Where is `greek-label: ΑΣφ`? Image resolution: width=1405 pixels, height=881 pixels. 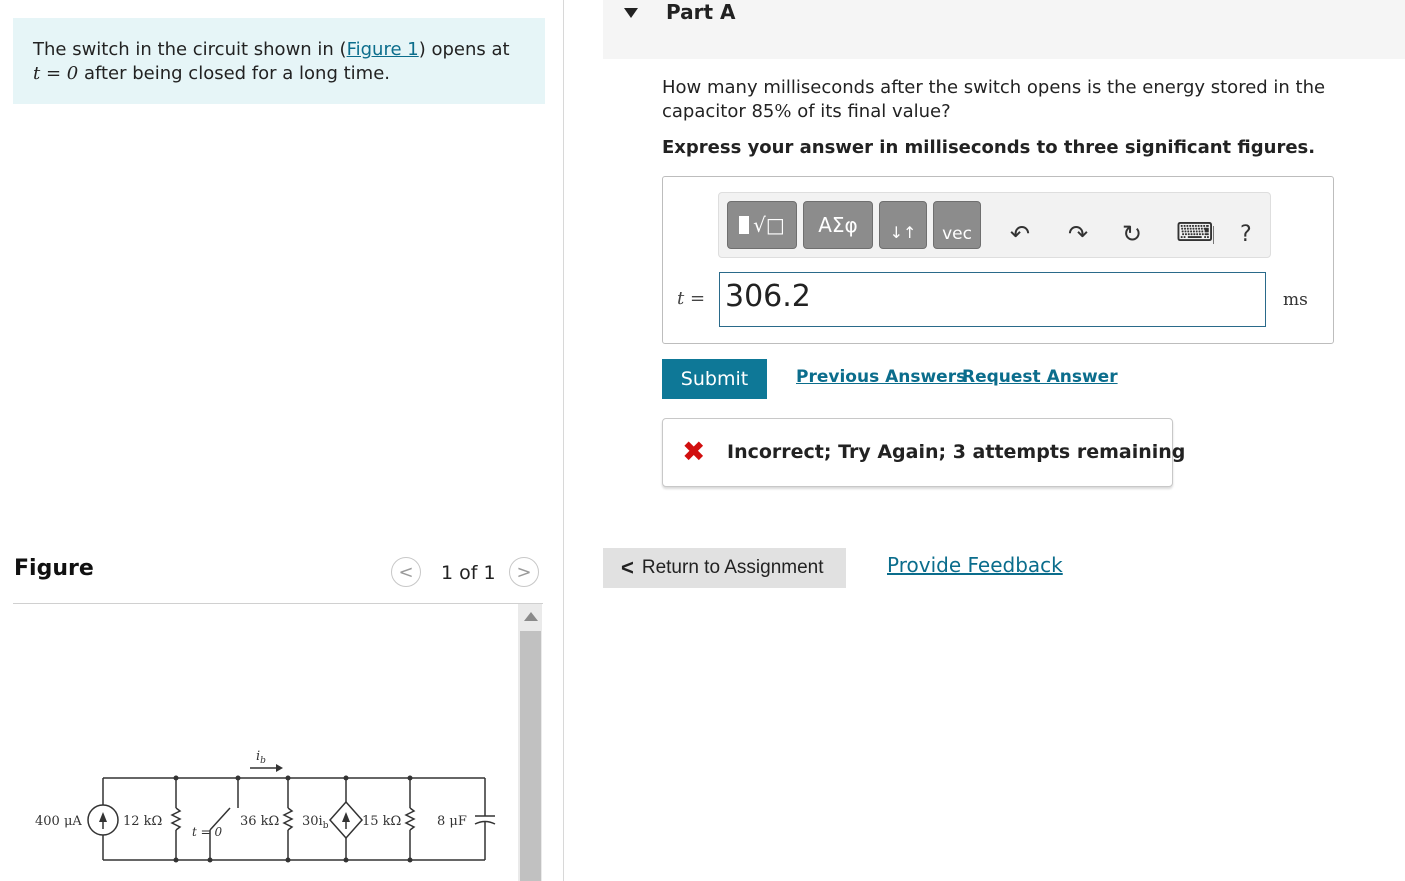 greek-label: ΑΣφ is located at coordinates (838, 225).